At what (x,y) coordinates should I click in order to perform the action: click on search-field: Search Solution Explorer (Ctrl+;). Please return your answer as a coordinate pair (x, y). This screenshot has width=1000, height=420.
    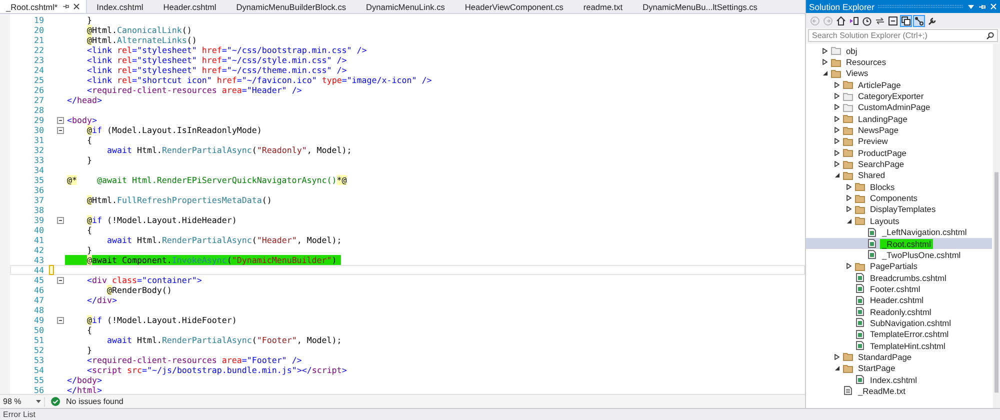
    Looking at the image, I should click on (903, 35).